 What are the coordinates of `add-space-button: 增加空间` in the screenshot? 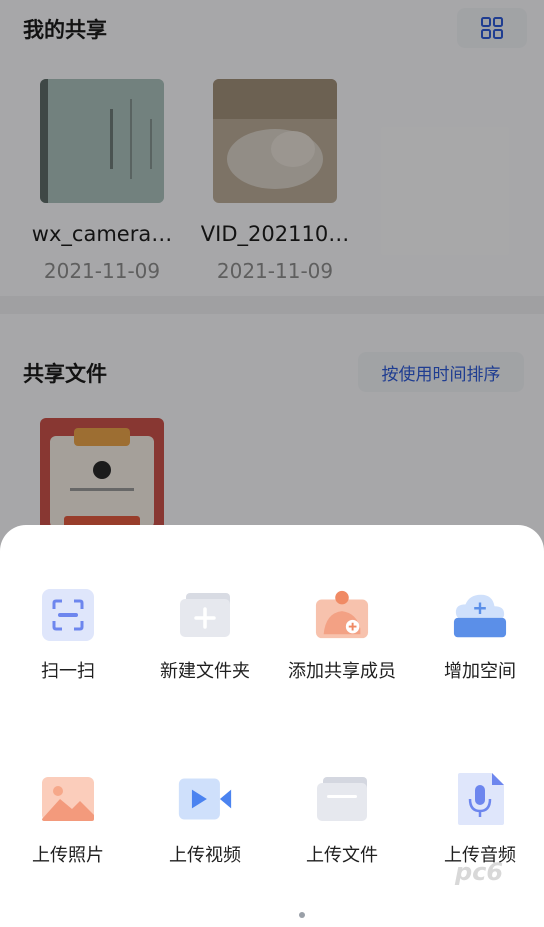 It's located at (478, 642).